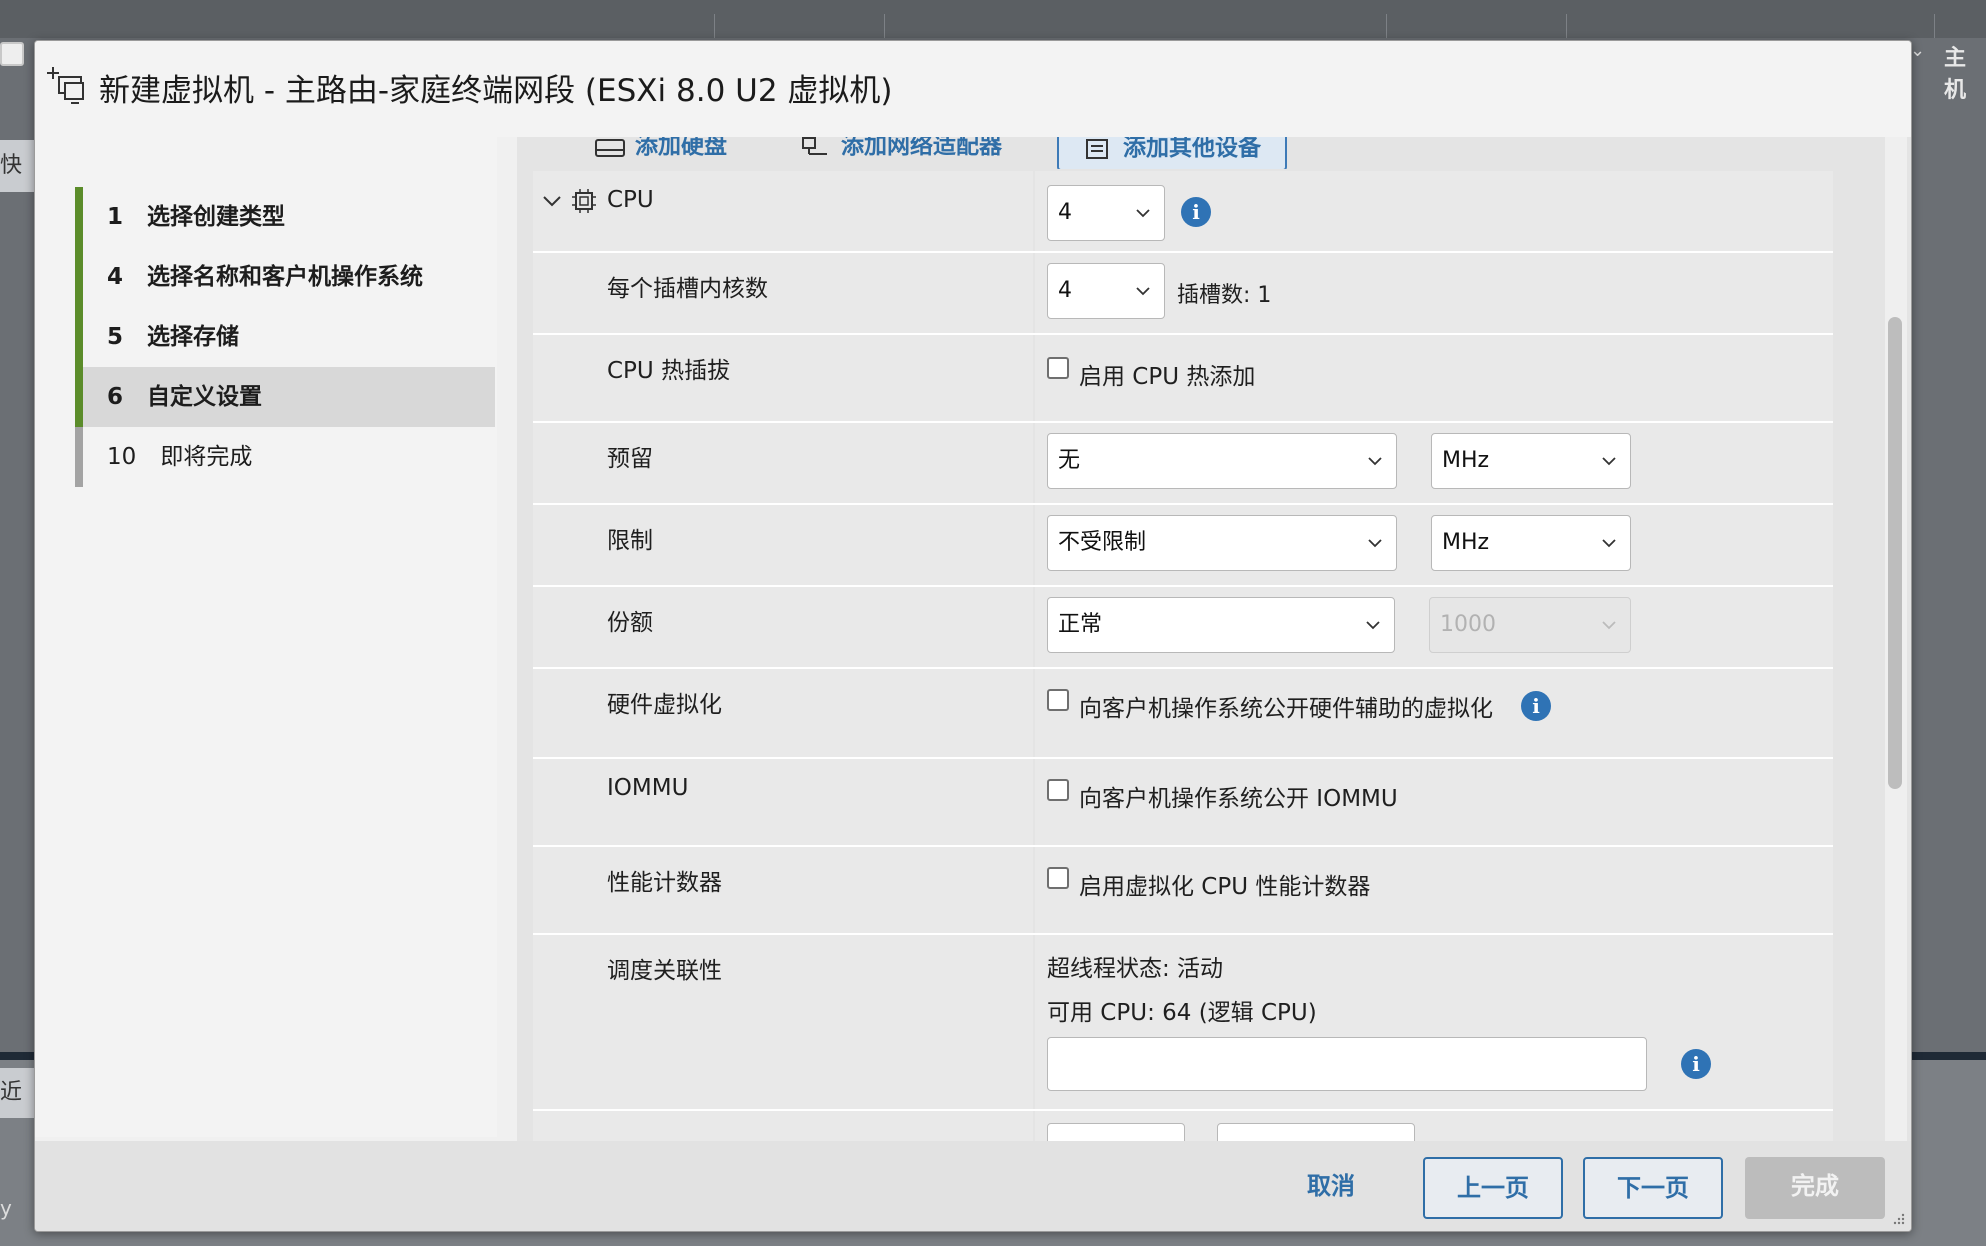 This screenshot has height=1246, width=1986. What do you see at coordinates (664, 705) in the screenshot?
I see `hardware-virtualization-label: 硬件虚拟化` at bounding box center [664, 705].